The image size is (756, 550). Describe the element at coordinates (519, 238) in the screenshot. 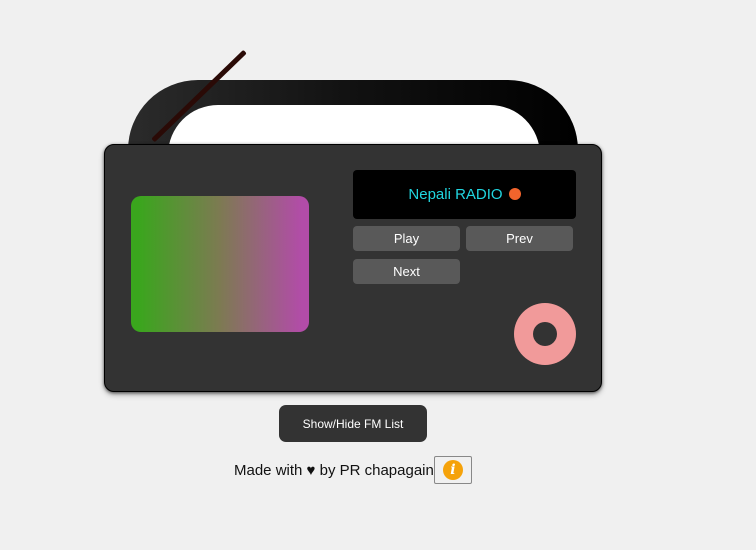

I see `prev-button: Prev` at that location.